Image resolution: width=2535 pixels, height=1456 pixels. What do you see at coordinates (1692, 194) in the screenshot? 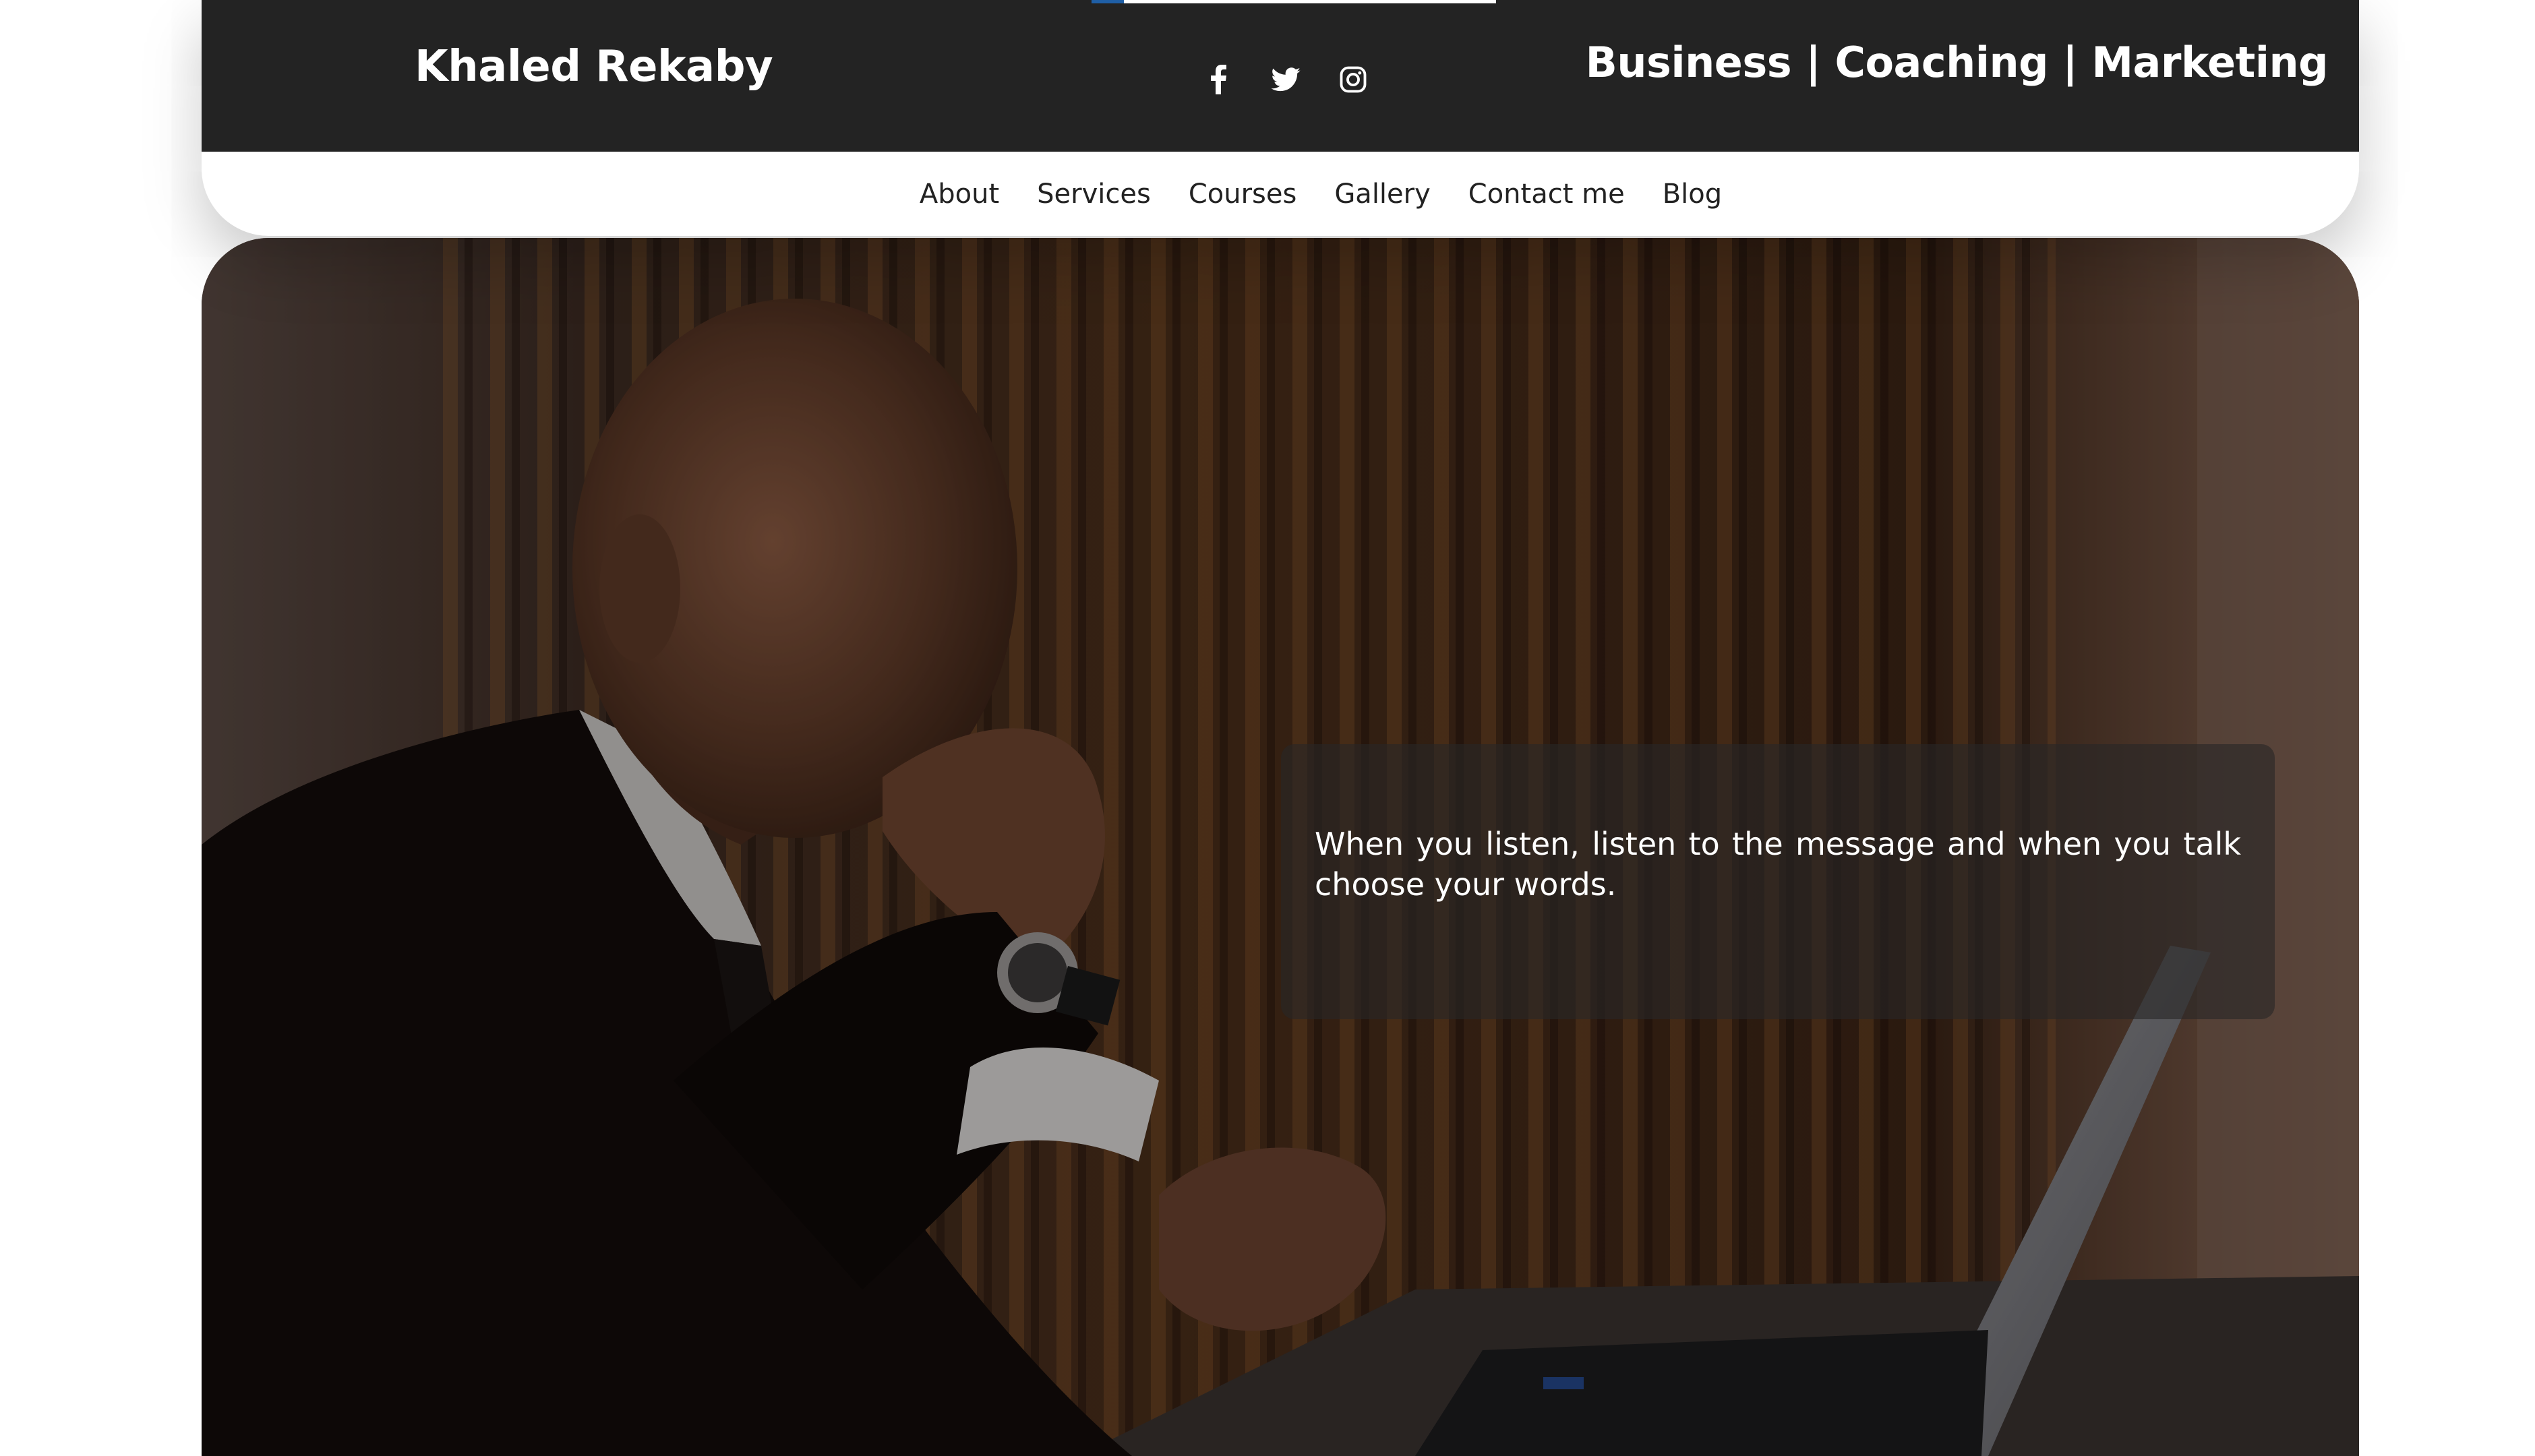
I see `nav-item-blog: Blog` at bounding box center [1692, 194].